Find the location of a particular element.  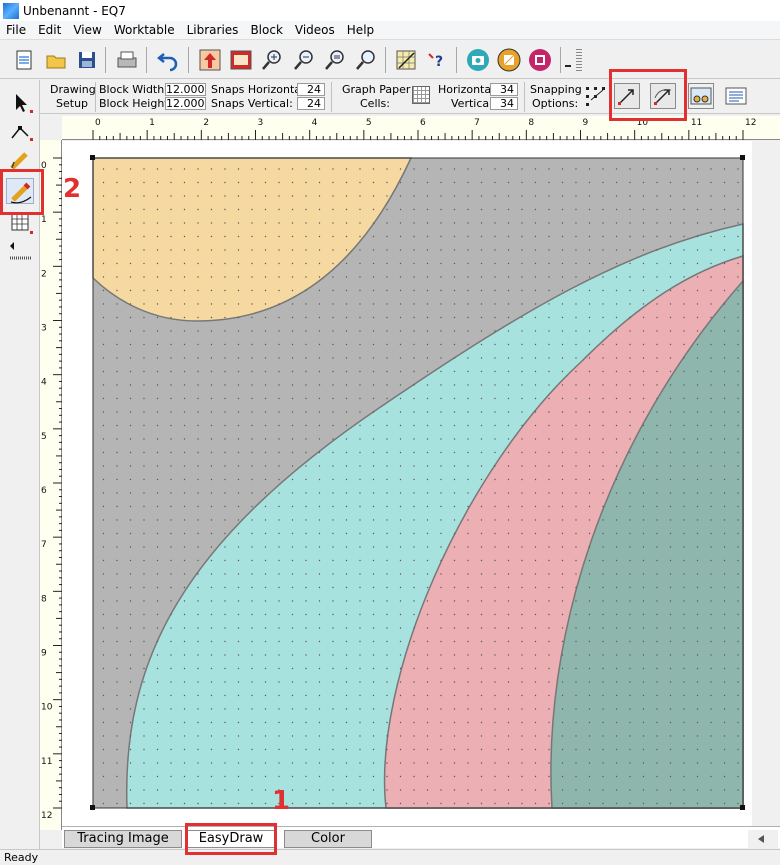

ruler-left-label: 5 is located at coordinates (44, 437).